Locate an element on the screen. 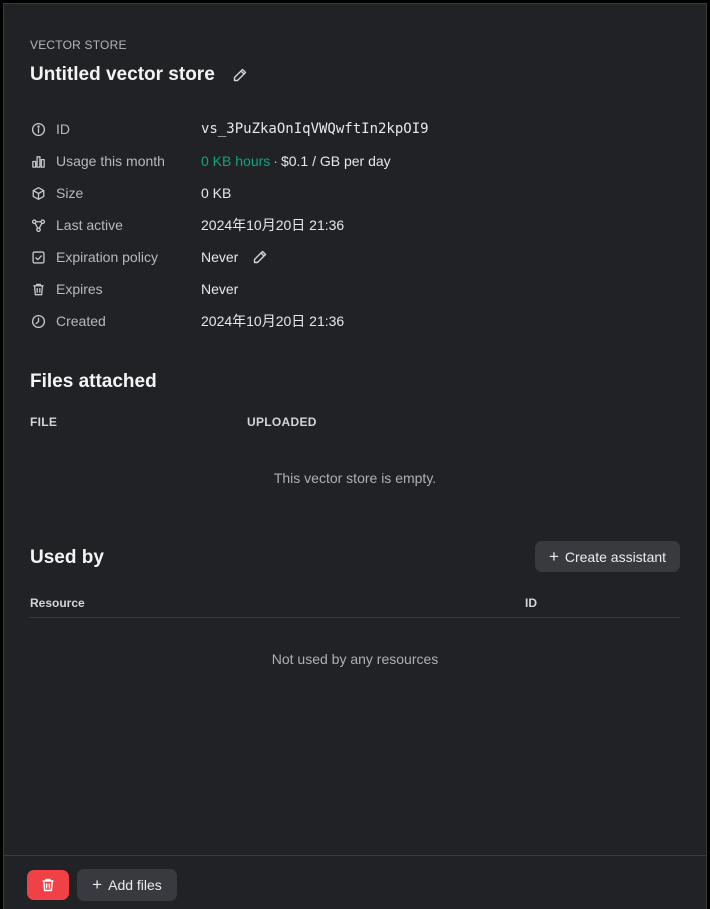 This screenshot has width=710, height=909. used-by-heading: Used by is located at coordinates (67, 557).